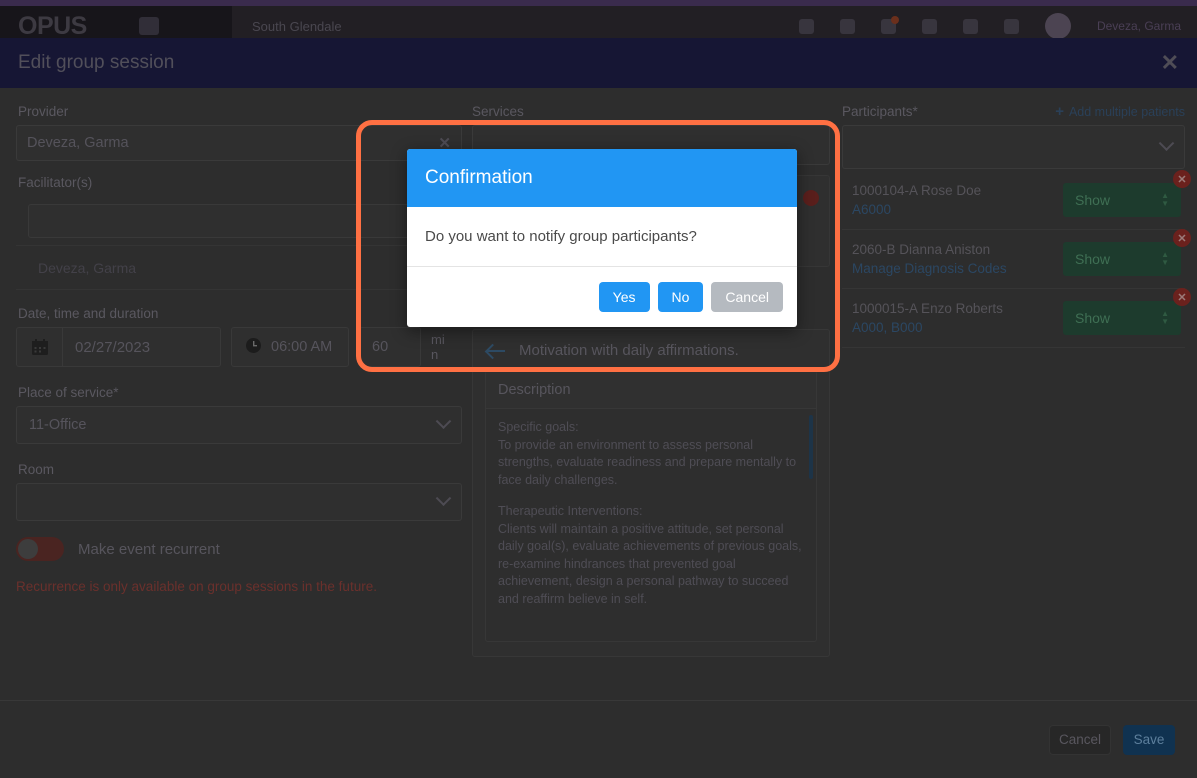 The height and width of the screenshot is (778, 1197). What do you see at coordinates (624, 297) in the screenshot?
I see `confirm-yes-button: Yes` at bounding box center [624, 297].